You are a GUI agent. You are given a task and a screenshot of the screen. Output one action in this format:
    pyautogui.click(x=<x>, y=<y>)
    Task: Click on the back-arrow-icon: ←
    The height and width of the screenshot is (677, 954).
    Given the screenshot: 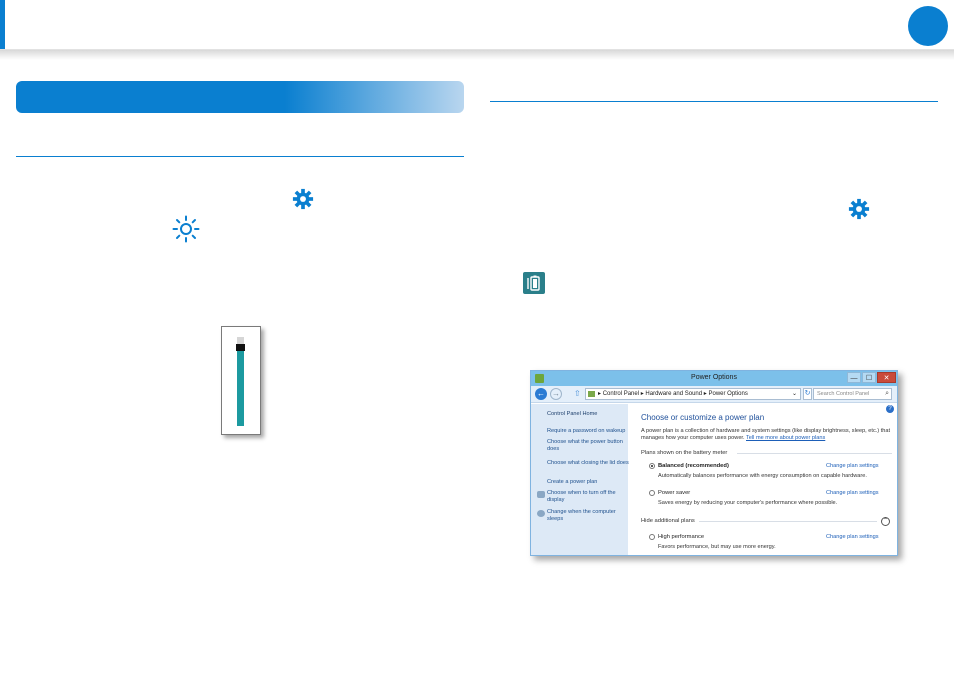 What is the action you would take?
    pyautogui.click(x=541, y=394)
    